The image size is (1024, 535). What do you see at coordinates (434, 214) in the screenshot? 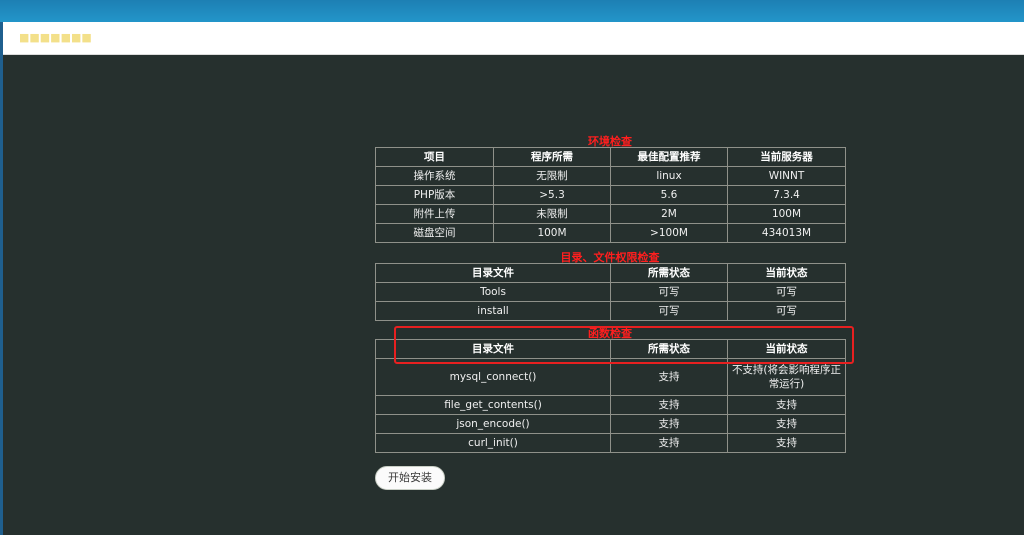
I see `table-cell: 附件上传` at bounding box center [434, 214].